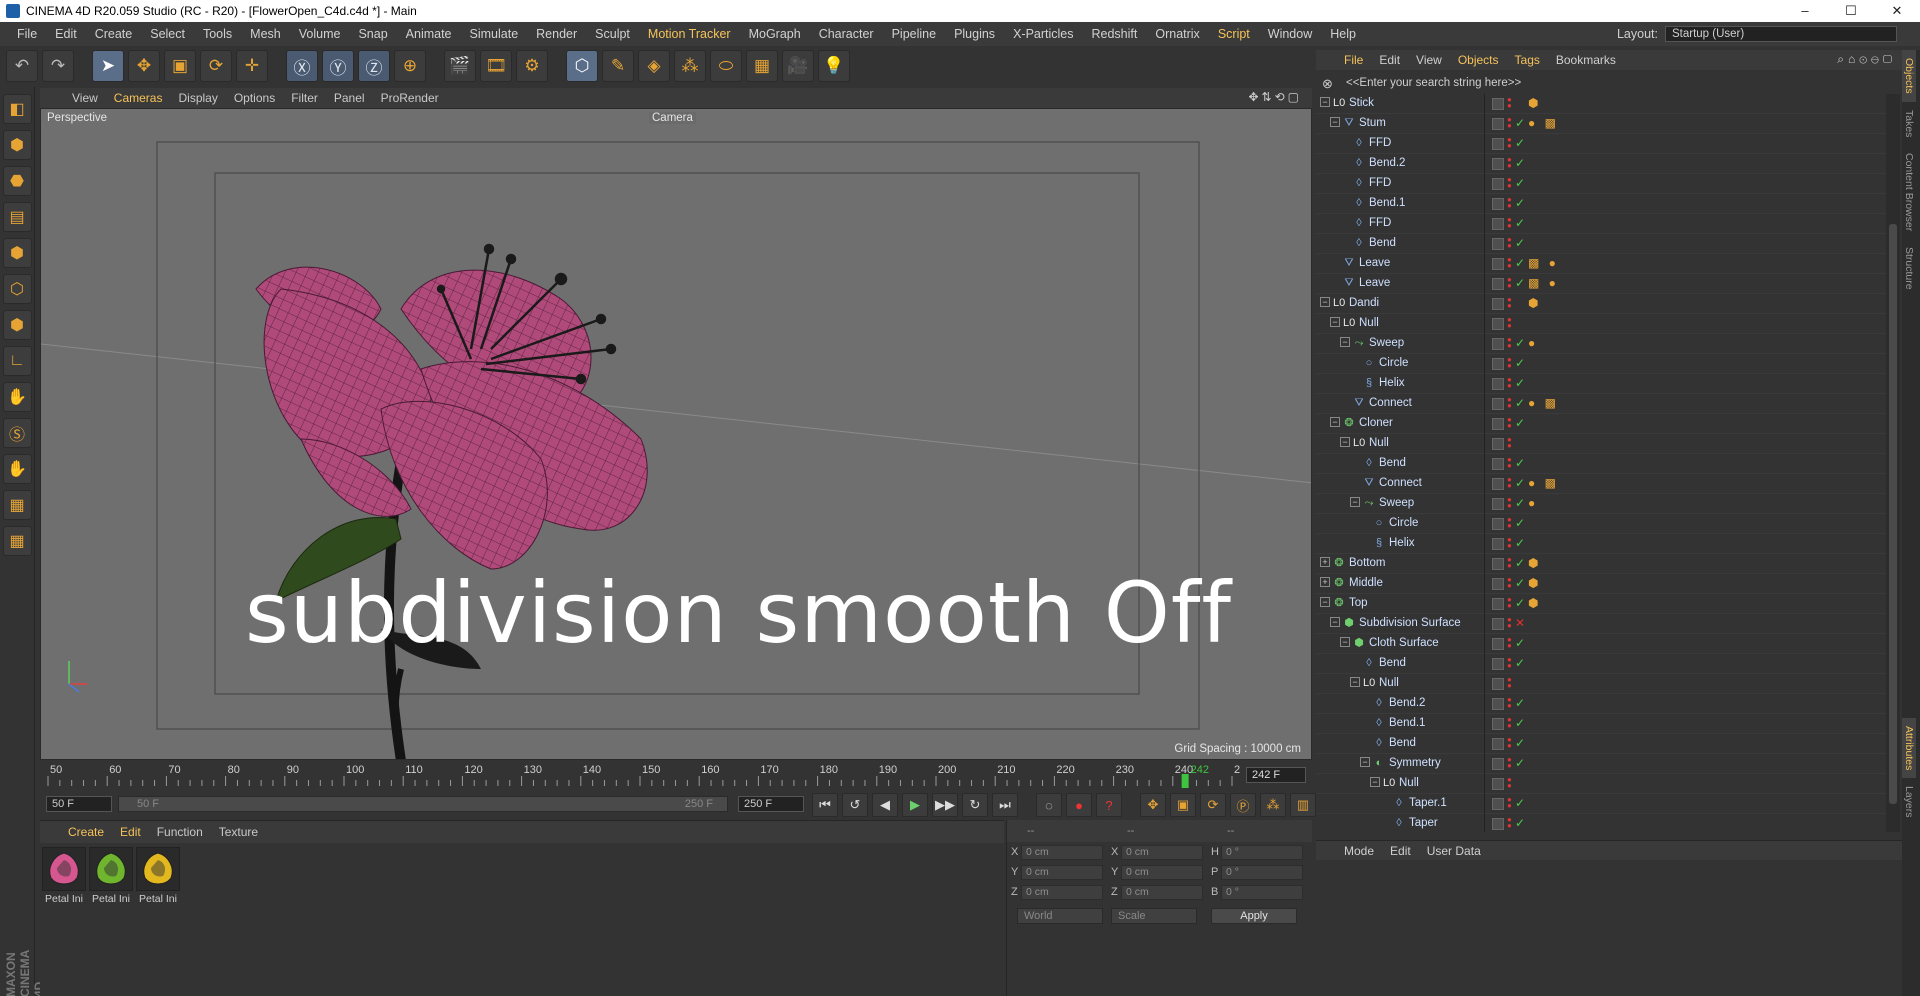  Describe the element at coordinates (1243, 805) in the screenshot. I see `param-key-button: Ⓟ` at that location.